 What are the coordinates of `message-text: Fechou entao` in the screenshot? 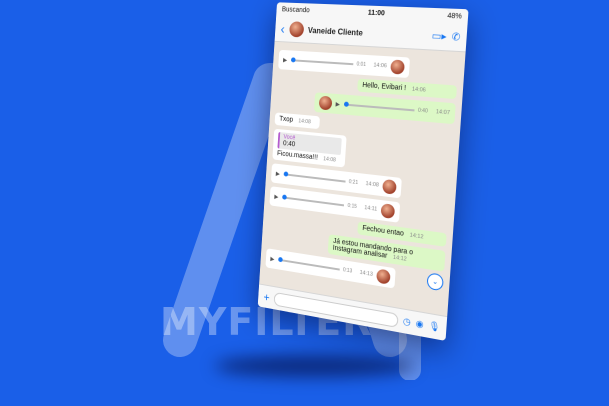 It's located at (383, 231).